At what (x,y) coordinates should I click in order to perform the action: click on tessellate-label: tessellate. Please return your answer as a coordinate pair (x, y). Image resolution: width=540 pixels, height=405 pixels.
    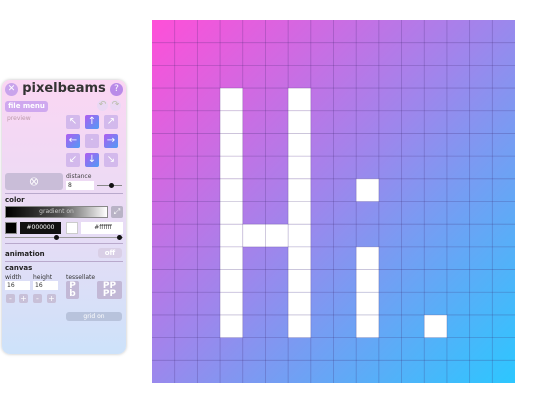
    Looking at the image, I should click on (81, 277).